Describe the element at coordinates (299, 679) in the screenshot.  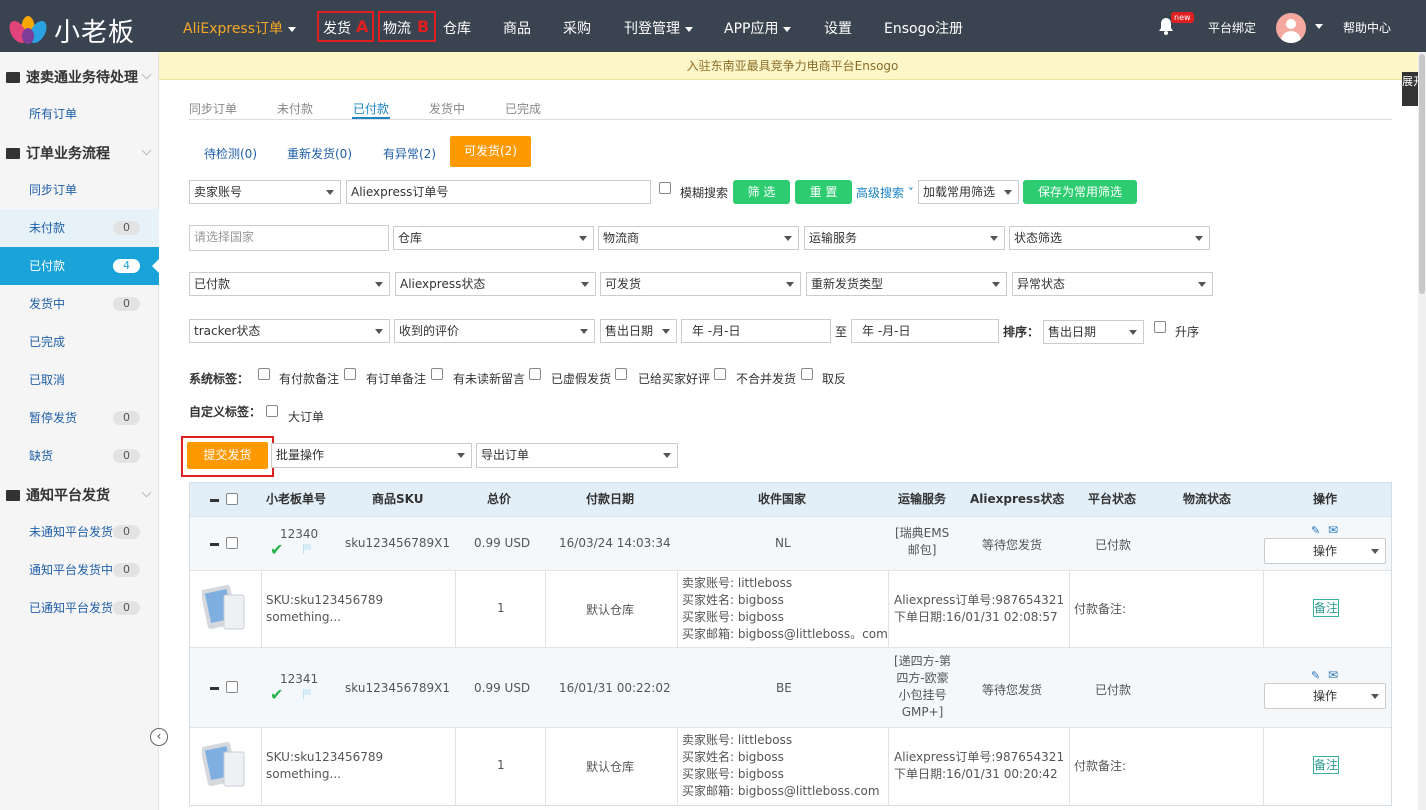
I see `order-id: 12341` at that location.